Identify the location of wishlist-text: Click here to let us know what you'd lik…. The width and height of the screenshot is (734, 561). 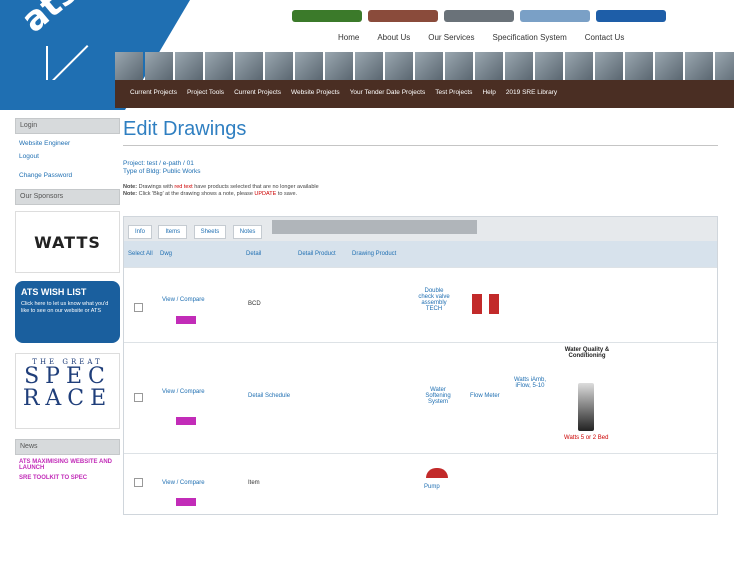
(65, 307).